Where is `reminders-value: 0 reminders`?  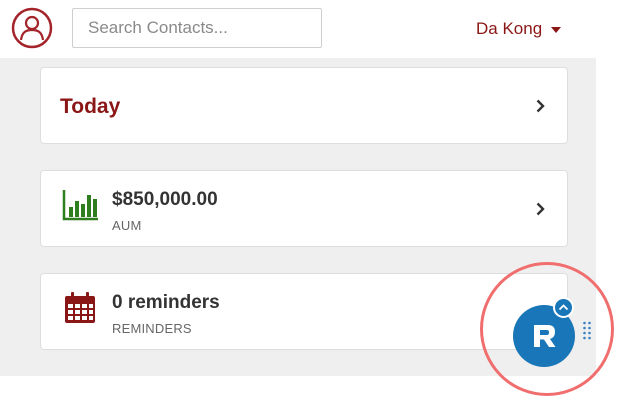 reminders-value: 0 reminders is located at coordinates (166, 302).